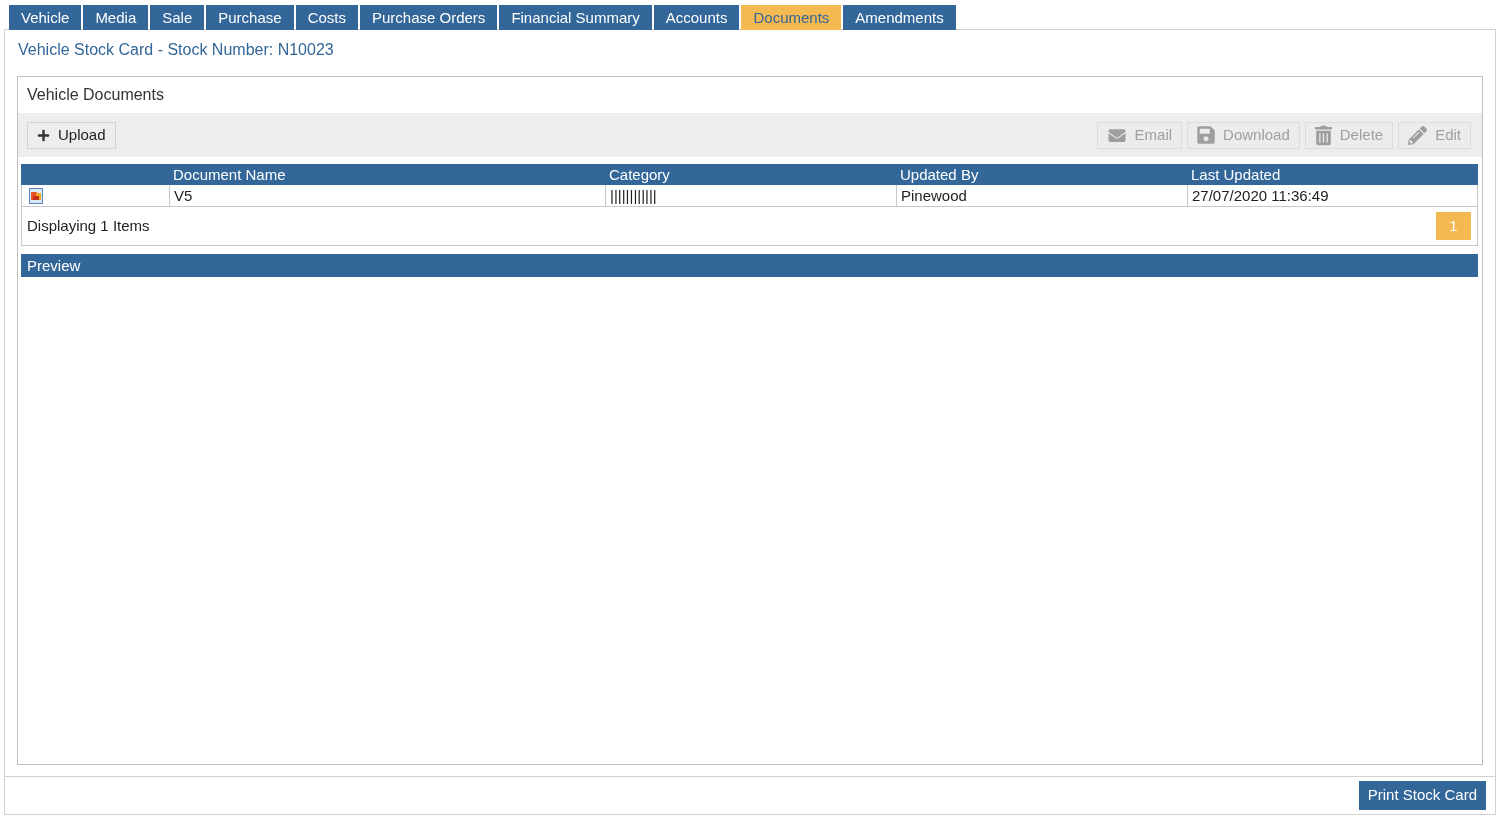 This screenshot has width=1502, height=822. I want to click on envelope-icon, so click(1116, 135).